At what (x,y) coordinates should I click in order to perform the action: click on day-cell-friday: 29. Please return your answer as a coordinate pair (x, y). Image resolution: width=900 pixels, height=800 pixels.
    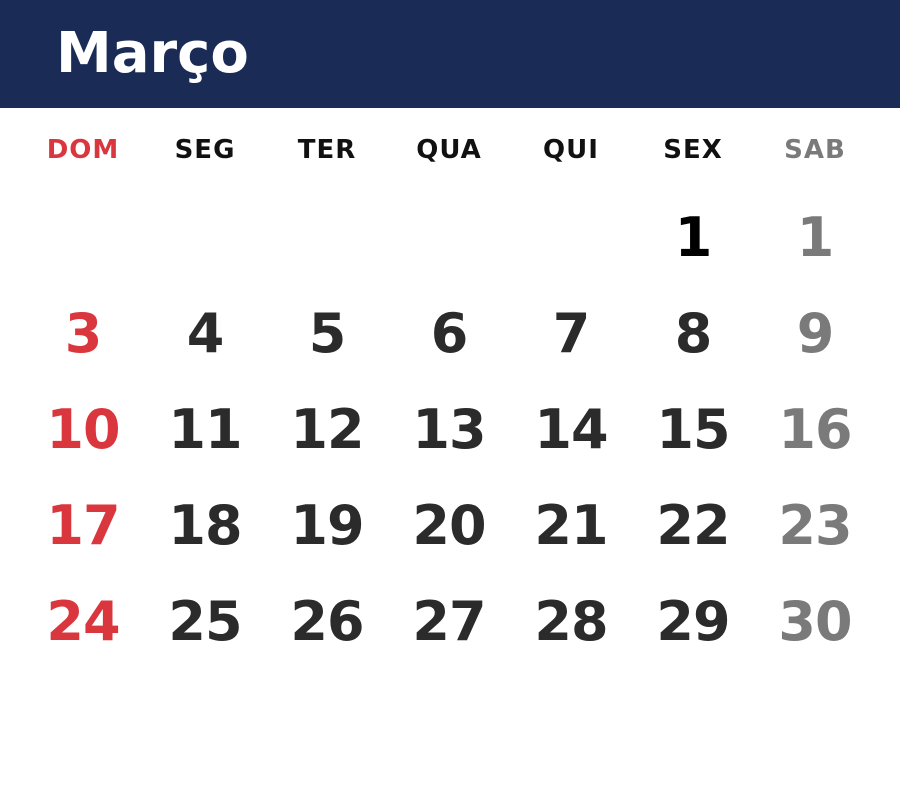
    Looking at the image, I should click on (693, 621).